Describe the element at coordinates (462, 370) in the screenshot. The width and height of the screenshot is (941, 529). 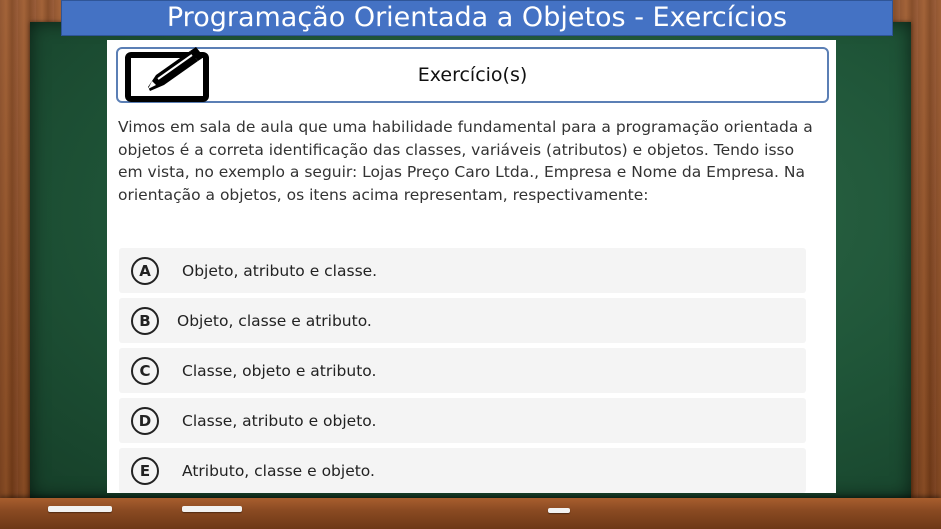
I see `option-c: C Classe, objeto e atributo.` at that location.